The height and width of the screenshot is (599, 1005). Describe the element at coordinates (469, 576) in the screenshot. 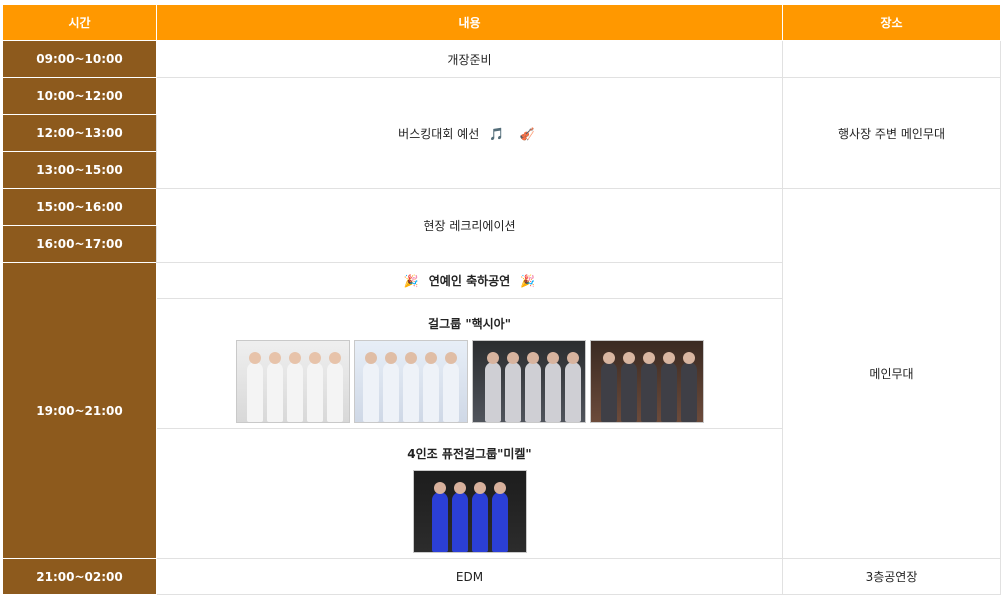

I see `content-edm: EDM` at that location.